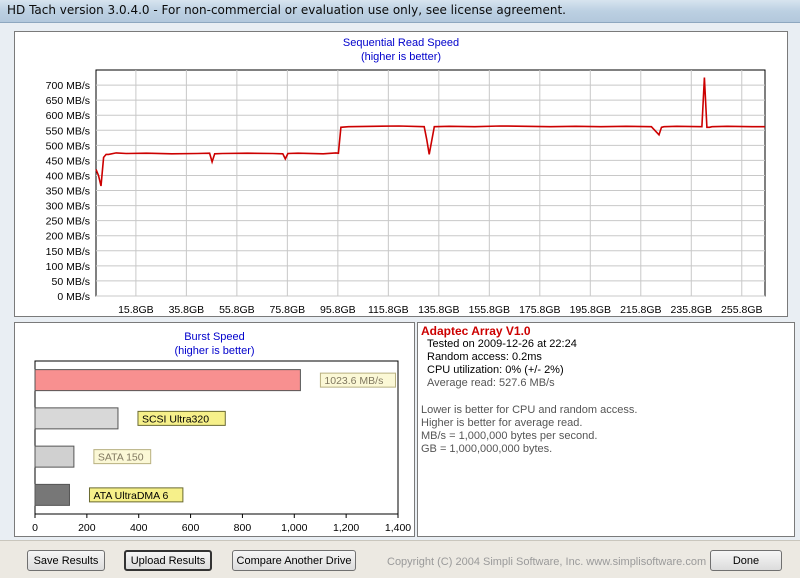 The height and width of the screenshot is (578, 800). I want to click on upload-results-button: Upload Results, so click(168, 560).